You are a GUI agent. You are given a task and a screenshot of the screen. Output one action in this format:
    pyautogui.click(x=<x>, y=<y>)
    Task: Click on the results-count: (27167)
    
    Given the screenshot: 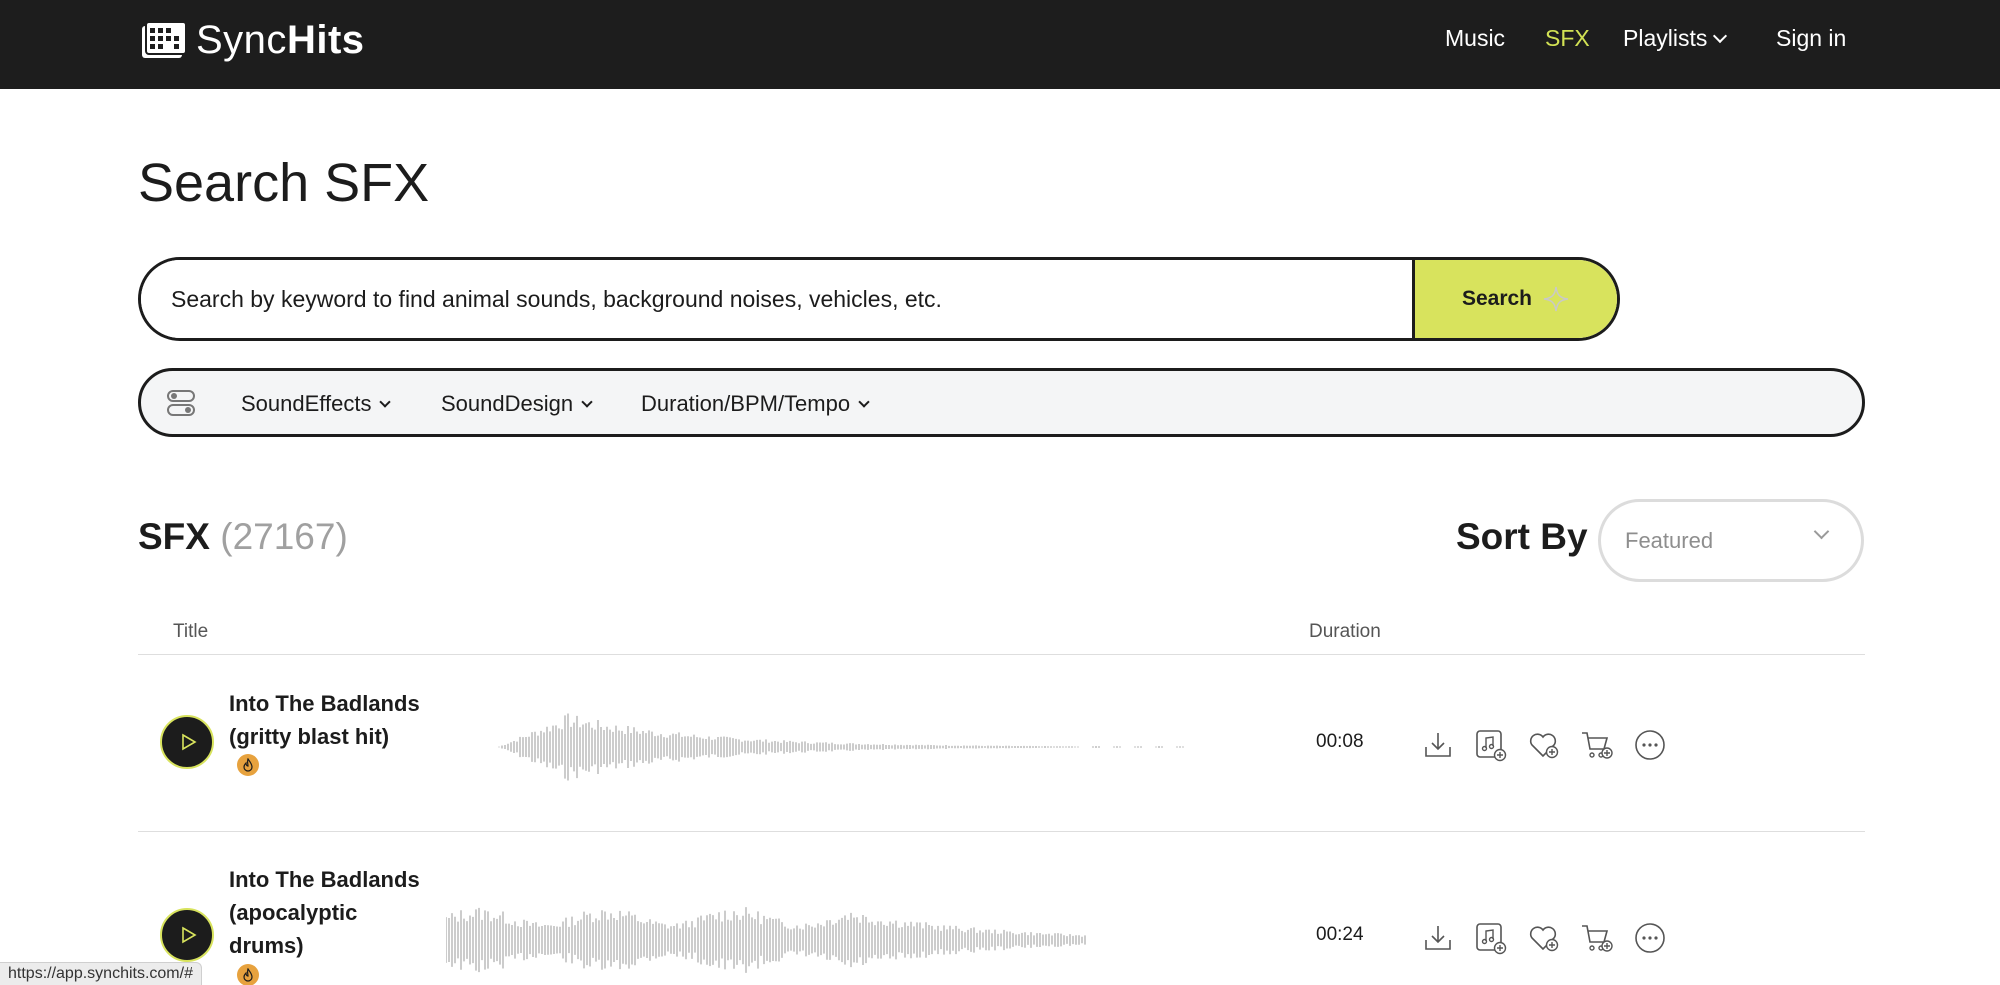 What is the action you would take?
    pyautogui.click(x=284, y=536)
    